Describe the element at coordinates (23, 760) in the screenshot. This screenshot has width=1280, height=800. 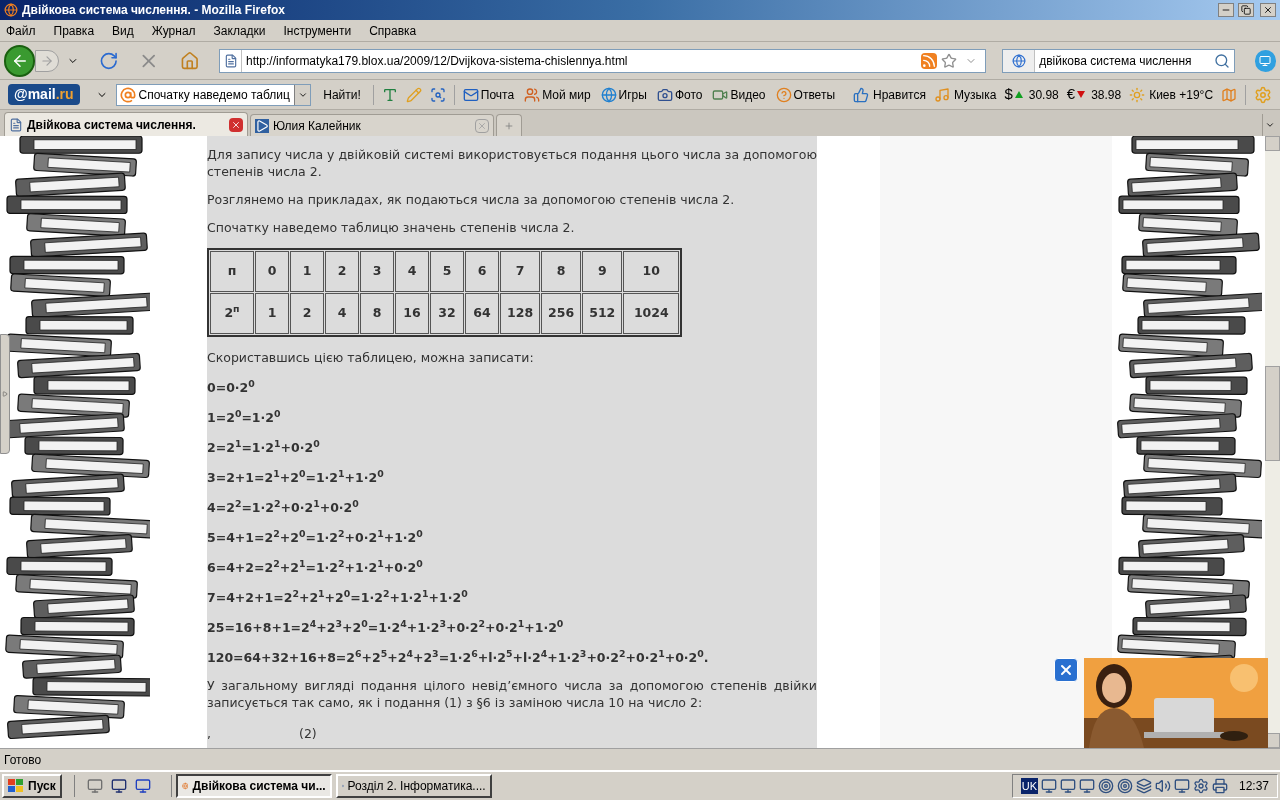
I see `status-text: Готово` at that location.